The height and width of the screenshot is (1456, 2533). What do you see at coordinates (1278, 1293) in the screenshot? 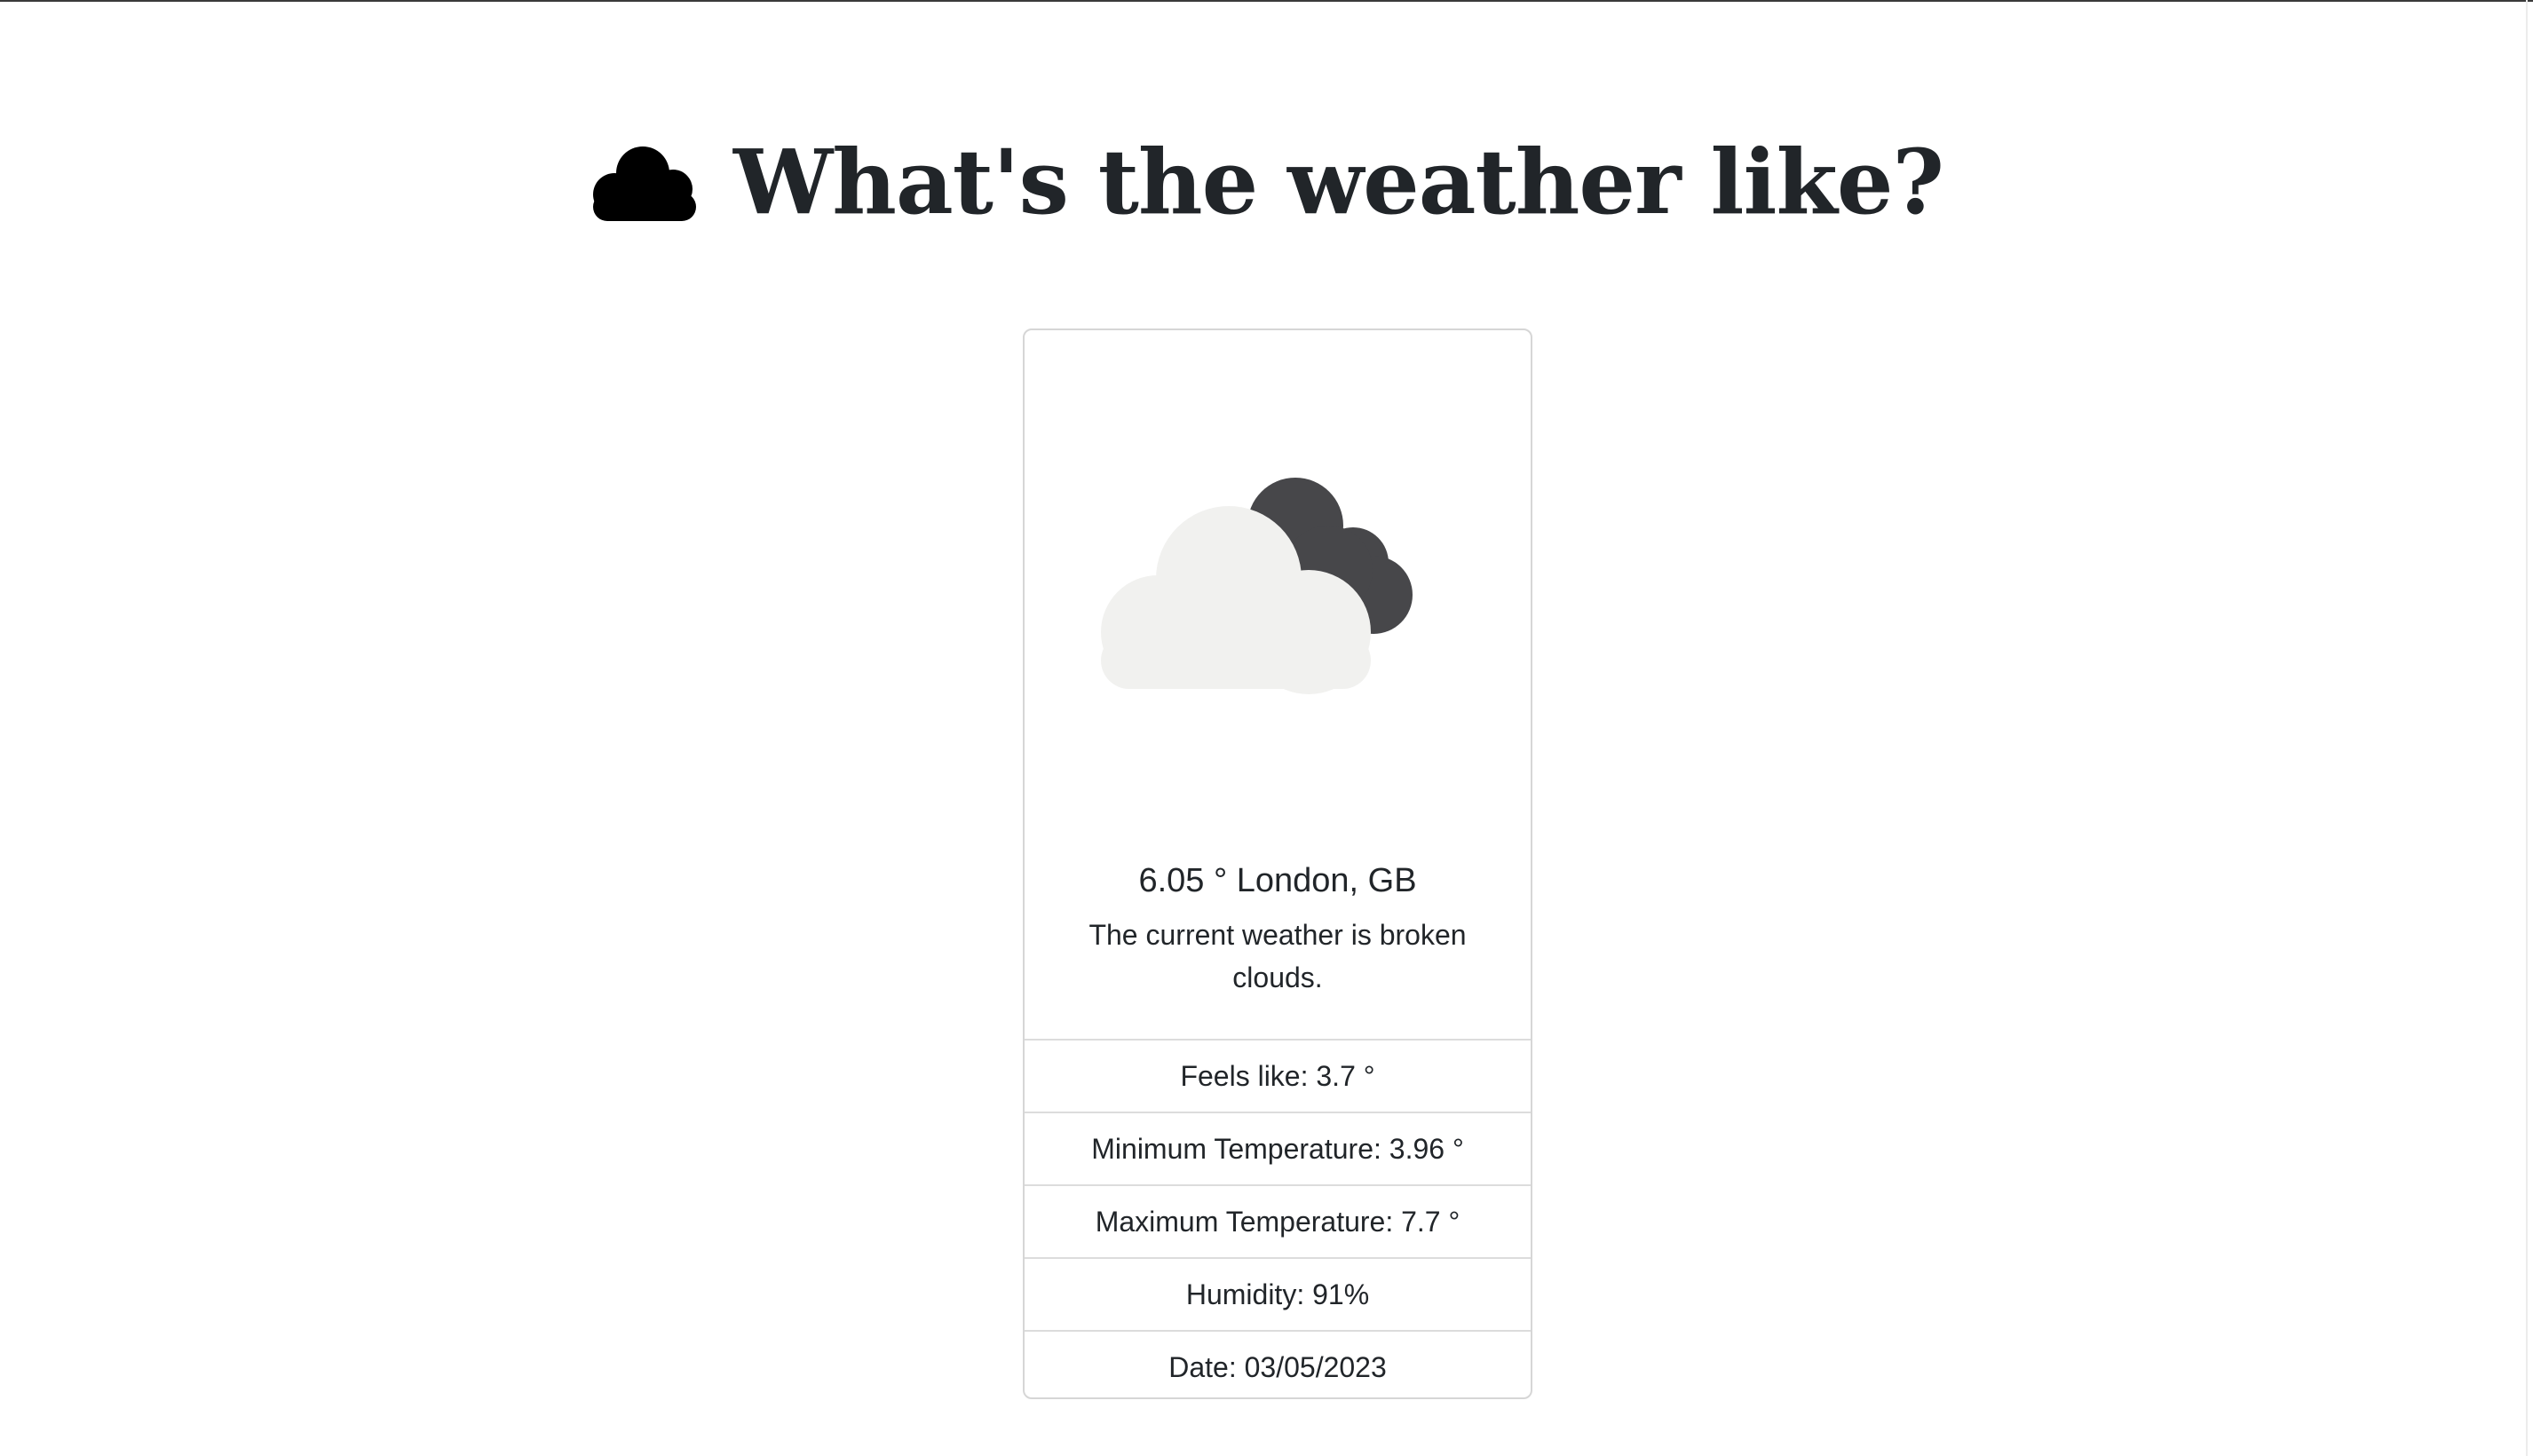
I see `humidity-item: Humidity: 91%` at bounding box center [1278, 1293].